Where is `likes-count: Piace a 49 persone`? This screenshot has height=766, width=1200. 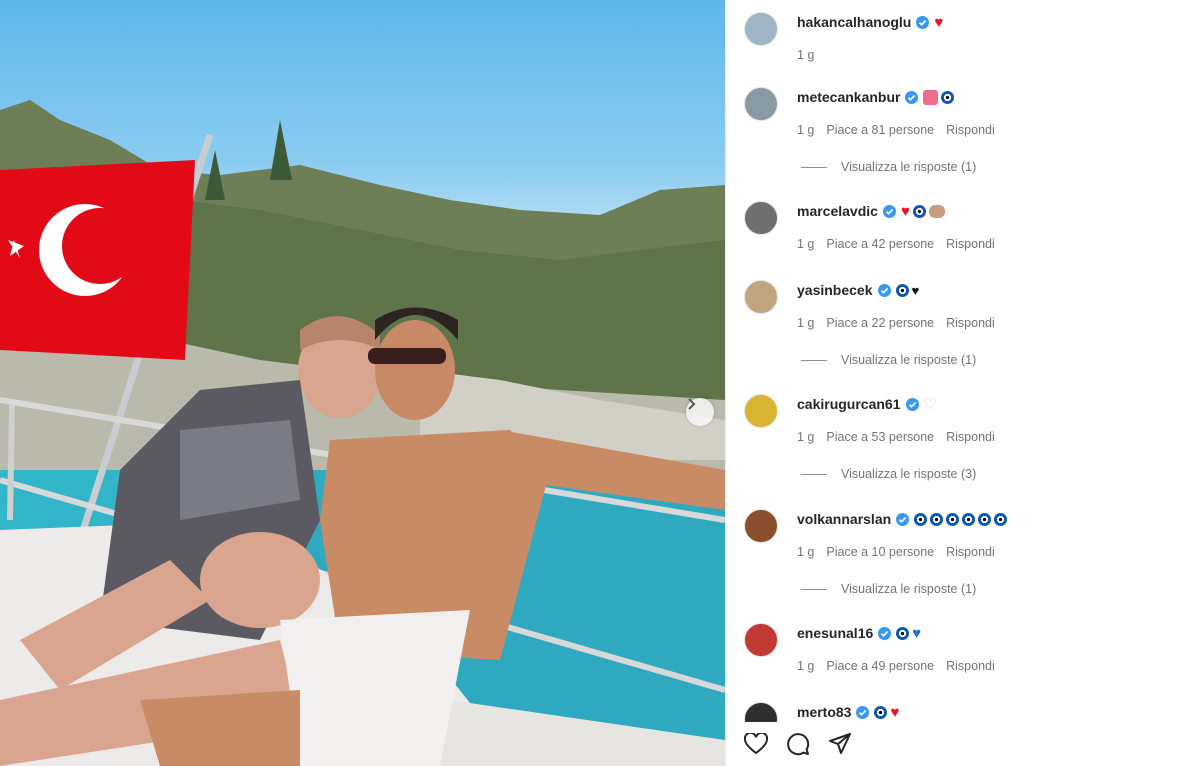
likes-count: Piace a 49 persone is located at coordinates (880, 666).